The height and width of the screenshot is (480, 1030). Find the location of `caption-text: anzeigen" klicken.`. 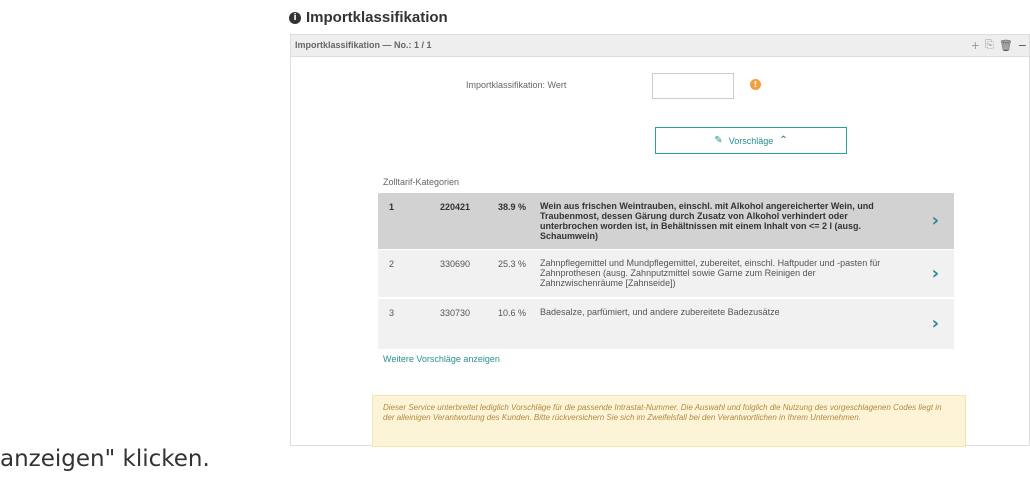

caption-text: anzeigen" klicken. is located at coordinates (105, 459).